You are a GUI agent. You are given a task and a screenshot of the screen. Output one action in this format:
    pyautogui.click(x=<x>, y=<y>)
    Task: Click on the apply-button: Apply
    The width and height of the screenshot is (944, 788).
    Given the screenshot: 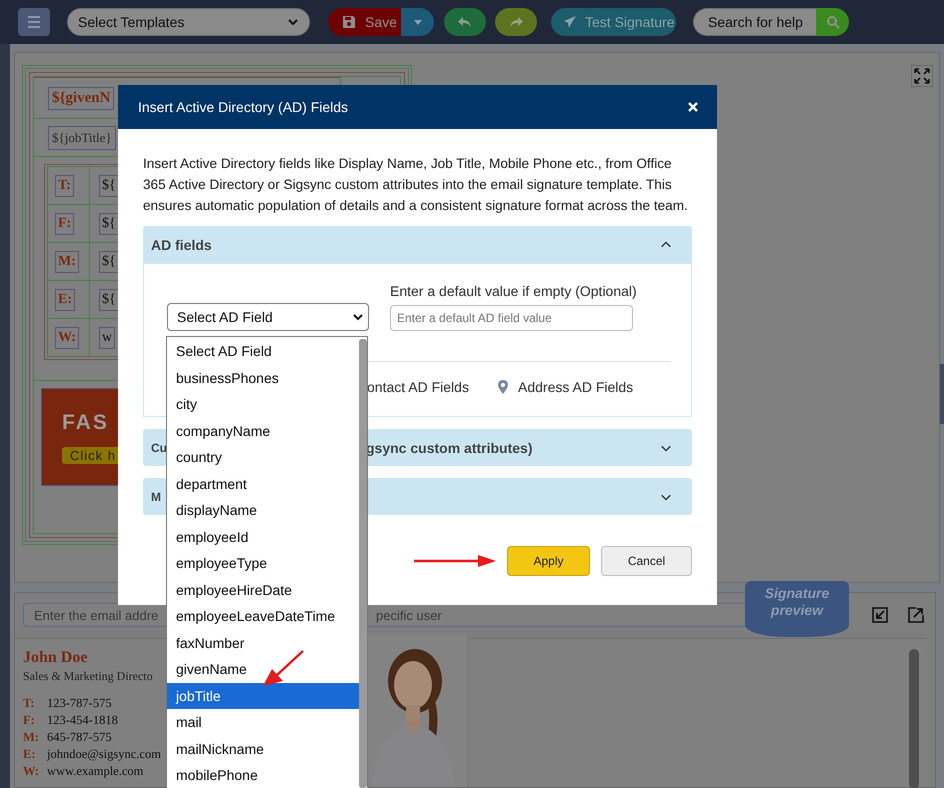 What is the action you would take?
    pyautogui.click(x=548, y=561)
    